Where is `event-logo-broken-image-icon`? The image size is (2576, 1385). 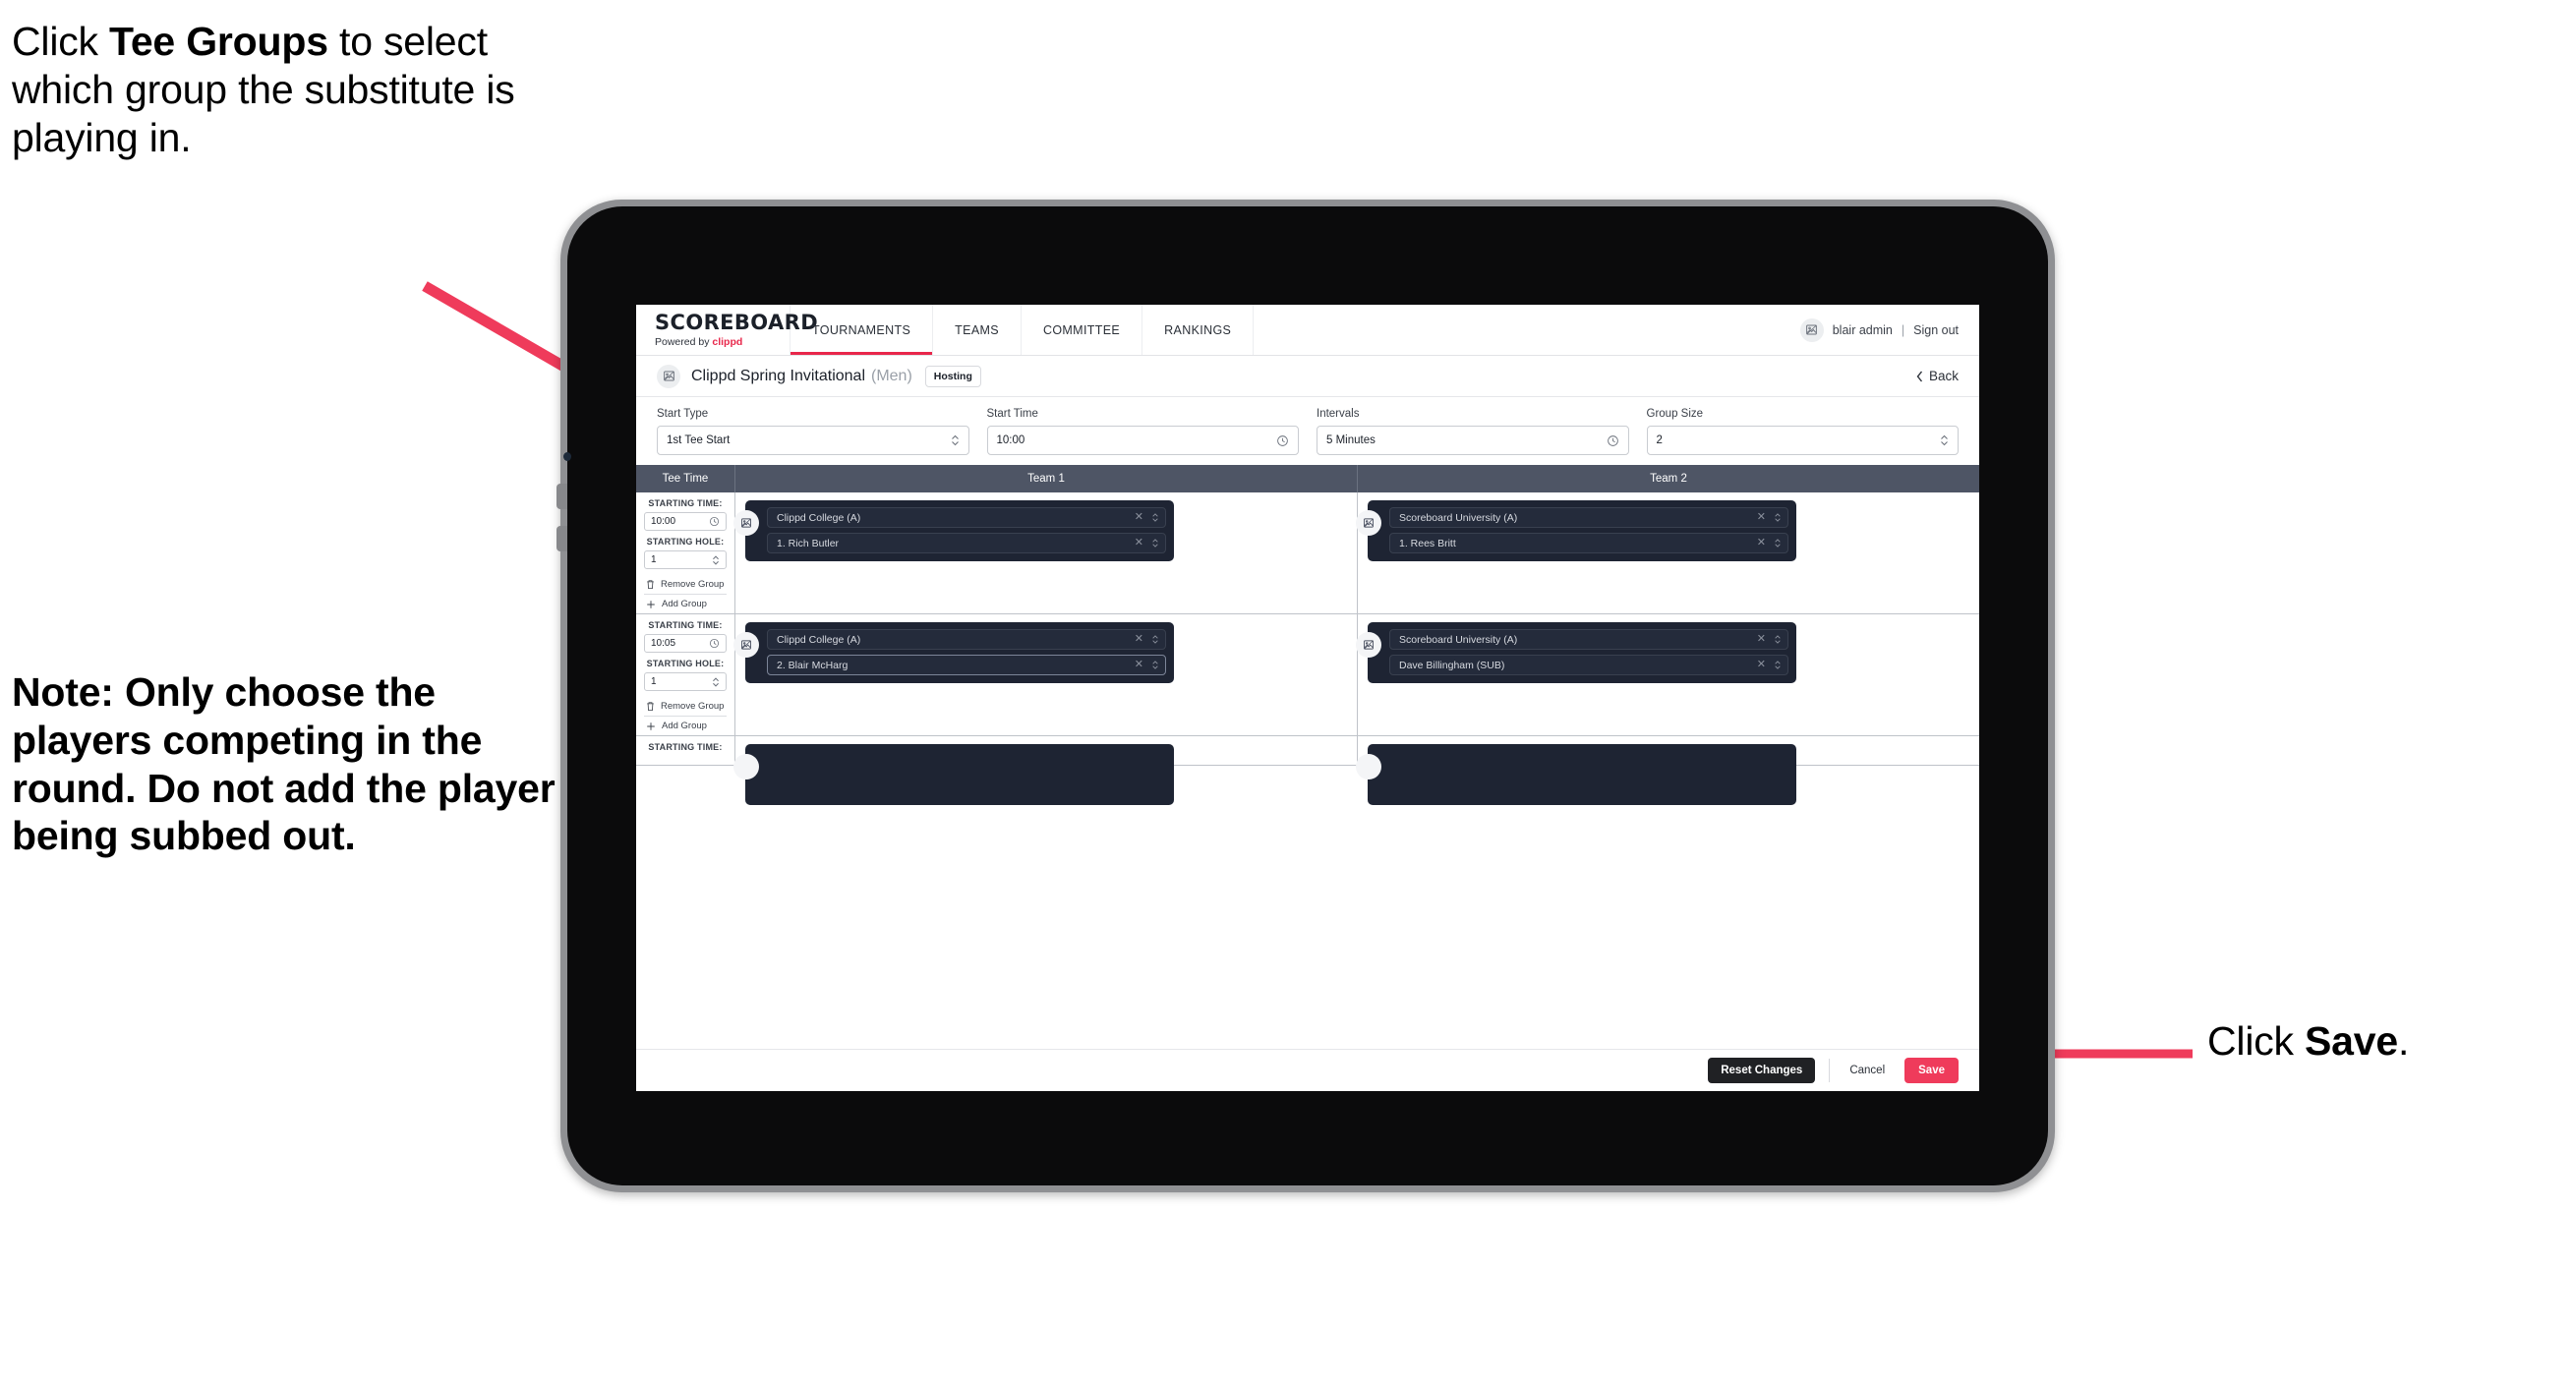
event-logo-broken-image-icon is located at coordinates (668, 376).